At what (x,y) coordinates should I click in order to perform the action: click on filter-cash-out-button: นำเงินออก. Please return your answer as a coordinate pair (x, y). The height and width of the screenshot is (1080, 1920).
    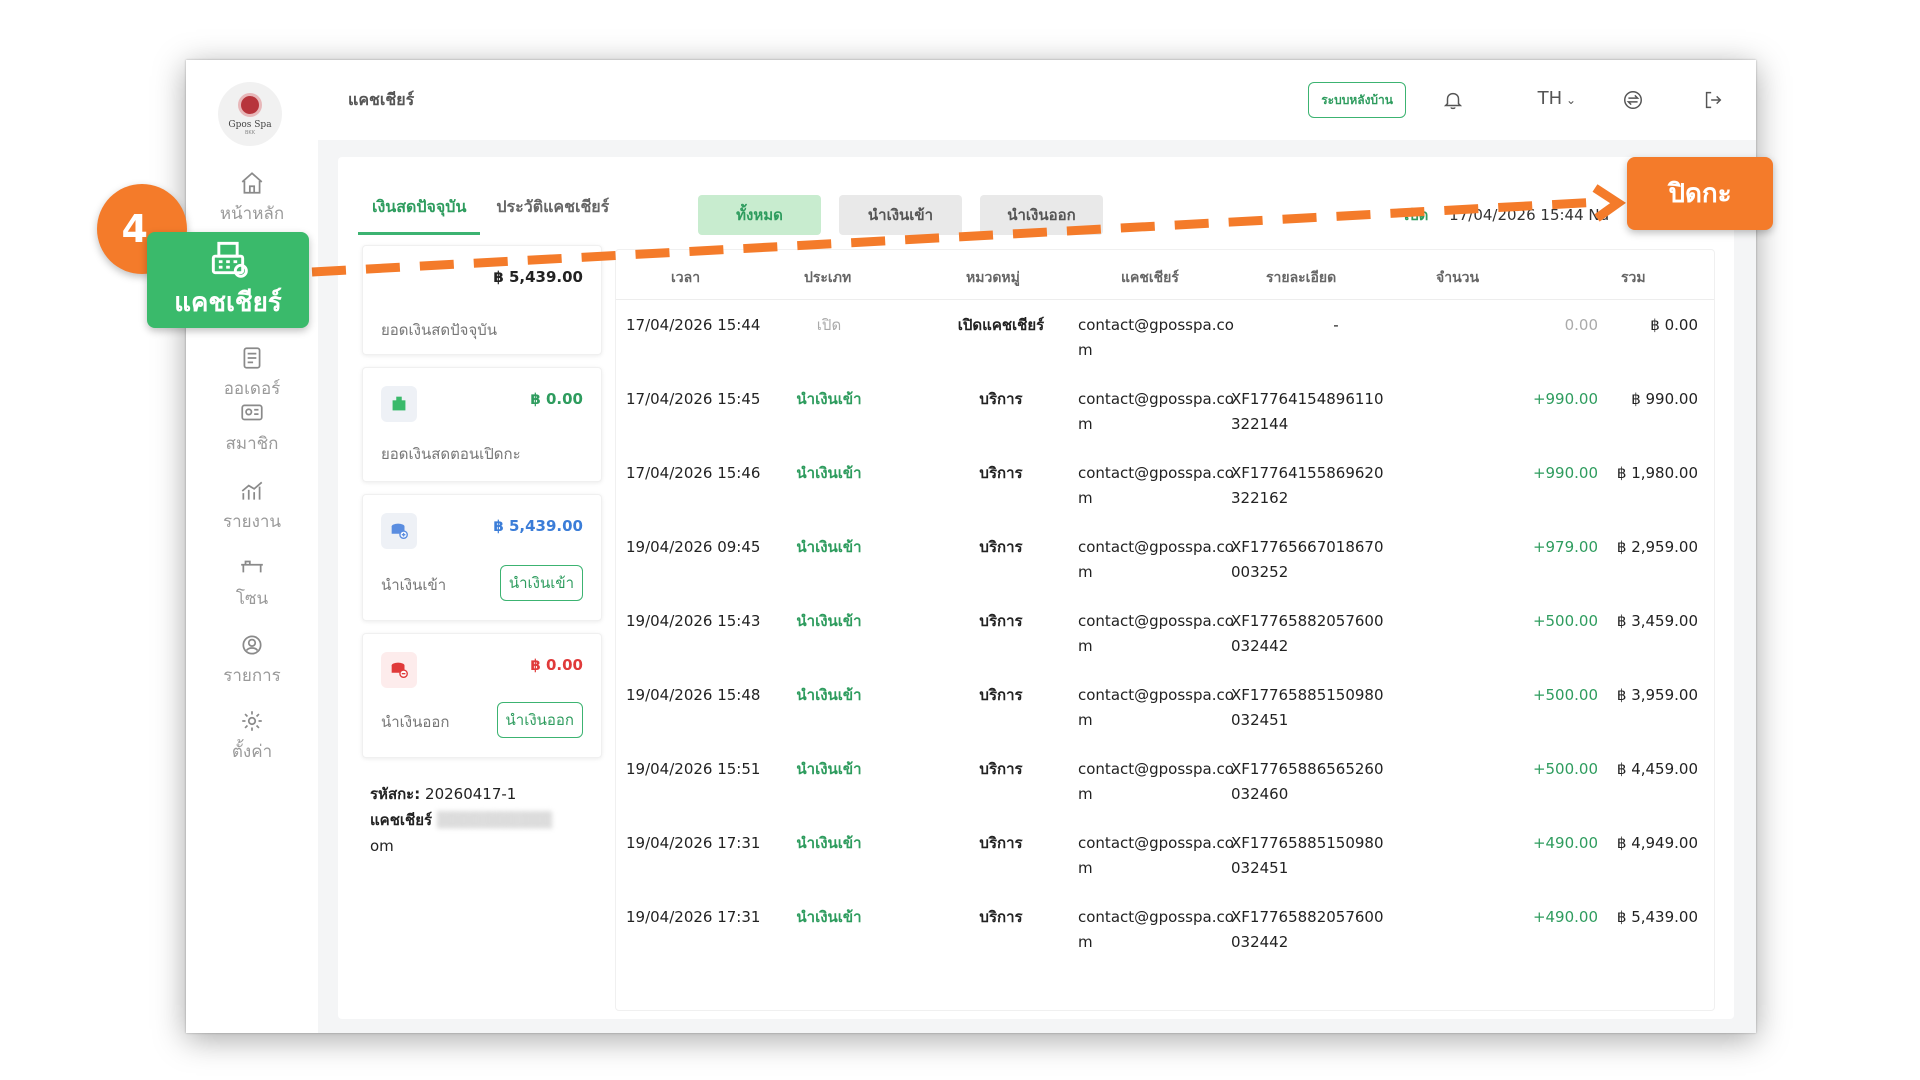
    Looking at the image, I should click on (1041, 215).